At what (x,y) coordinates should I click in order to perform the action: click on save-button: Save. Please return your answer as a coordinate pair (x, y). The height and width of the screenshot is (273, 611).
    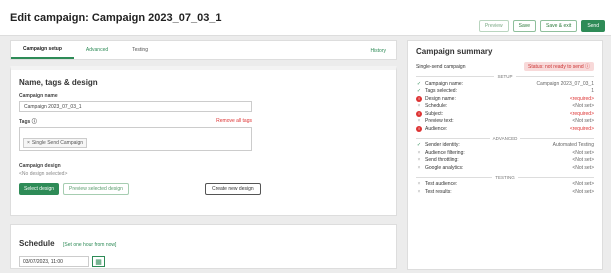
    Looking at the image, I should click on (524, 26).